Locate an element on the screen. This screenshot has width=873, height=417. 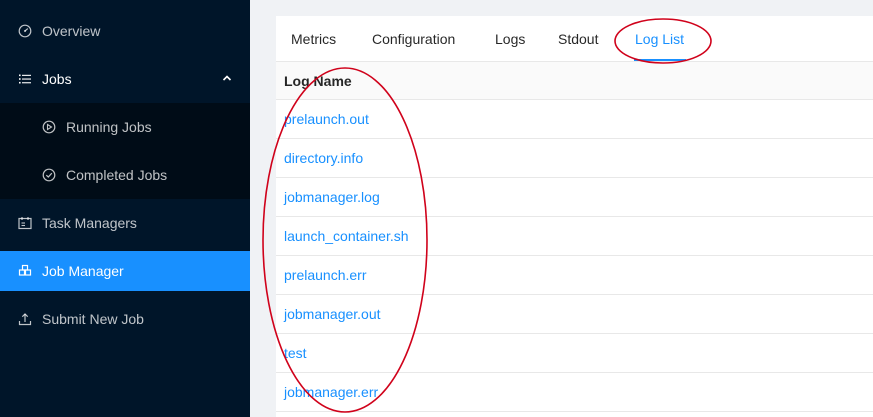
tab-log-list: Log List is located at coordinates (659, 39).